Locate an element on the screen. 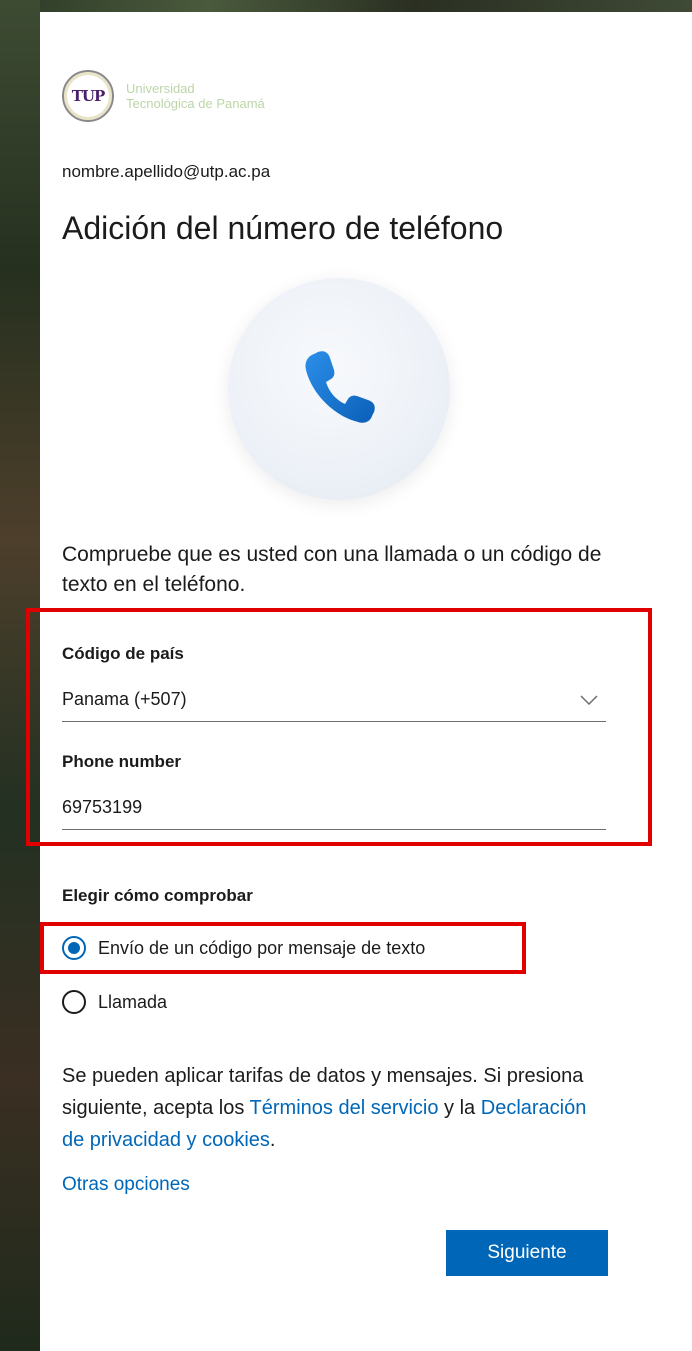 This screenshot has height=1351, width=692. organization-name-line1: Universidad is located at coordinates (160, 88).